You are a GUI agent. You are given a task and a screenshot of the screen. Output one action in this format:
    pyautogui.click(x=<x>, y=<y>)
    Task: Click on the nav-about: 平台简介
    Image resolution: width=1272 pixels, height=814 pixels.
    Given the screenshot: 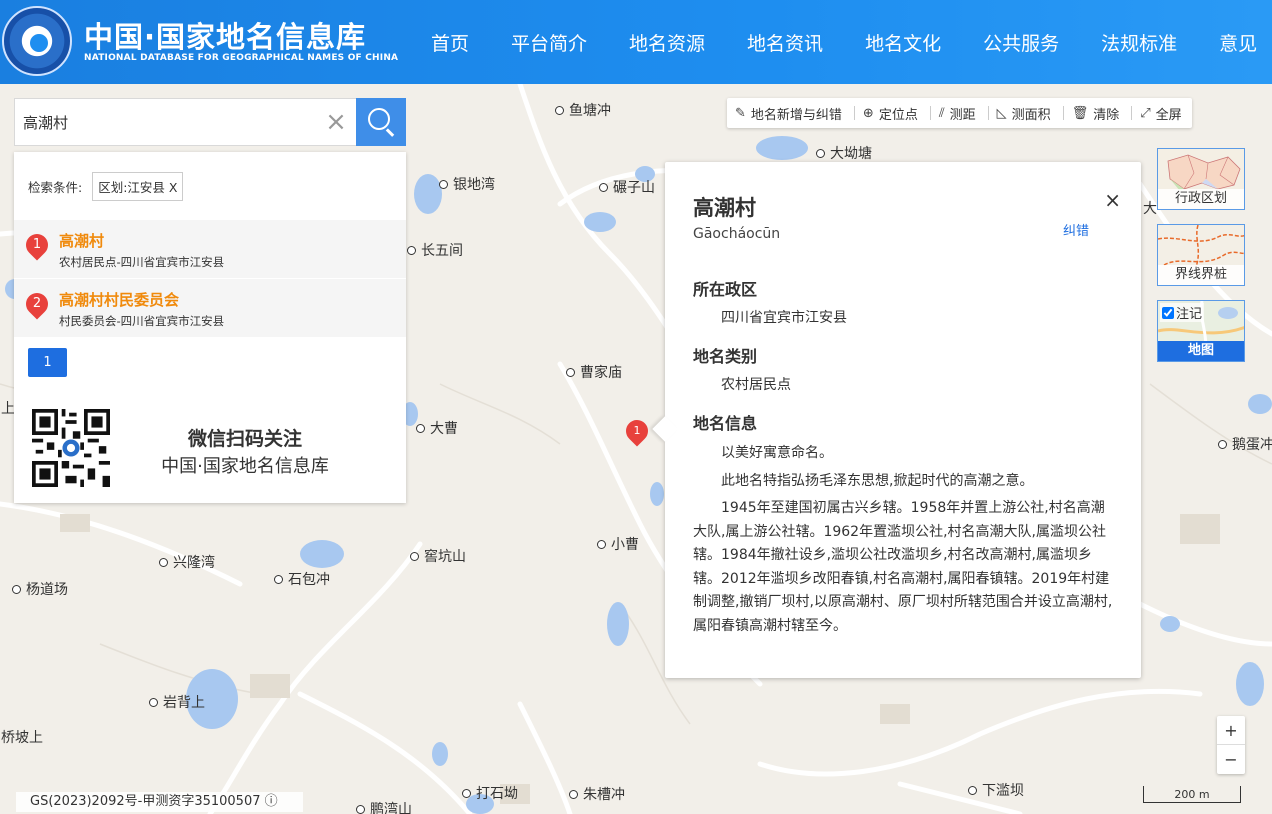 What is the action you would take?
    pyautogui.click(x=549, y=42)
    